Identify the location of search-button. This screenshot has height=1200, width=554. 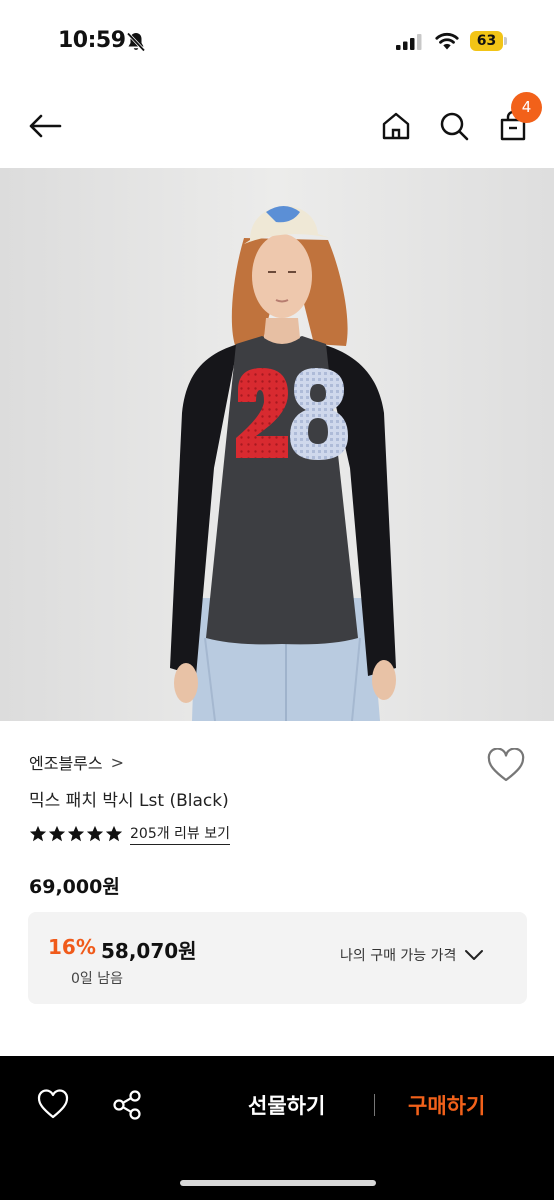
(454, 126).